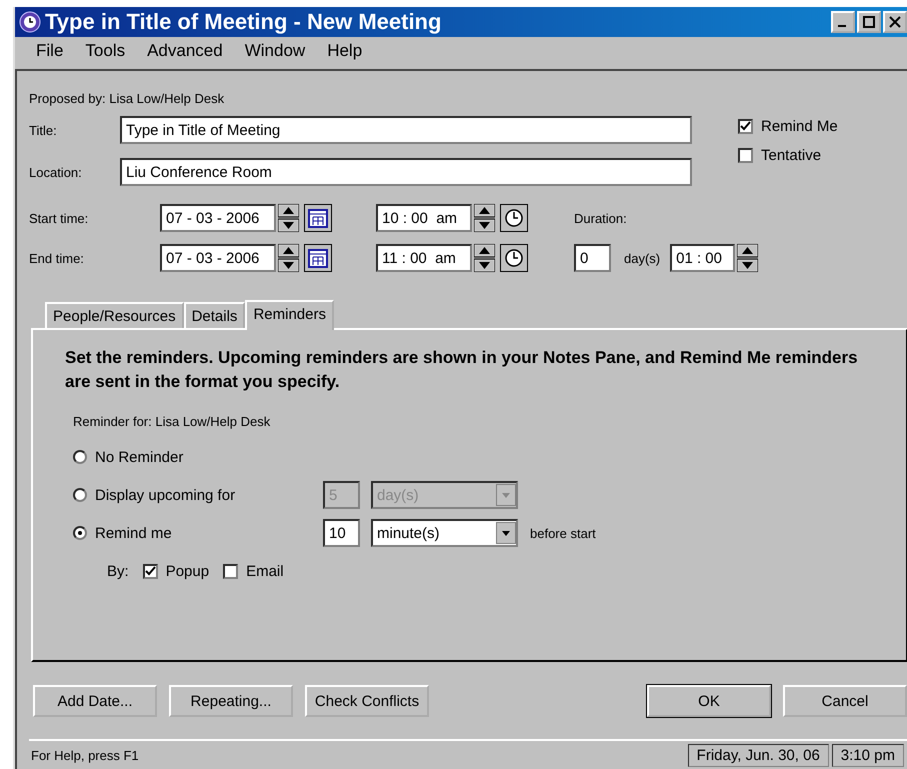  I want to click on time-field: 11 : 00 am, so click(424, 258).